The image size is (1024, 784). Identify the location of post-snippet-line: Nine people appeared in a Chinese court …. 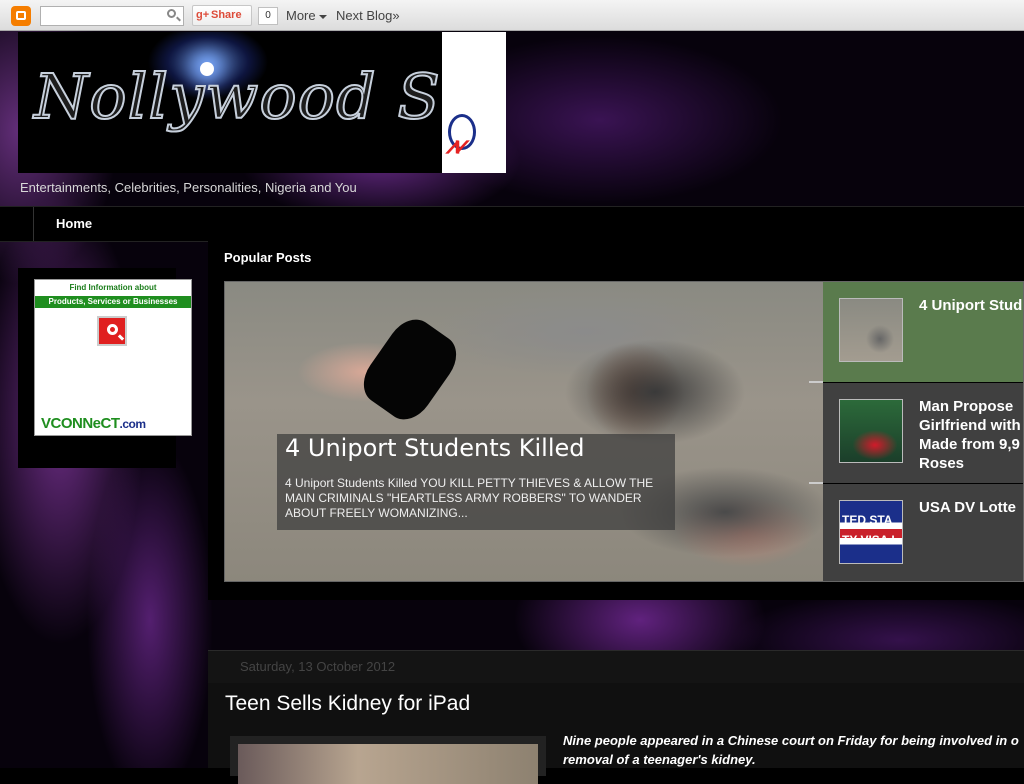
(791, 740).